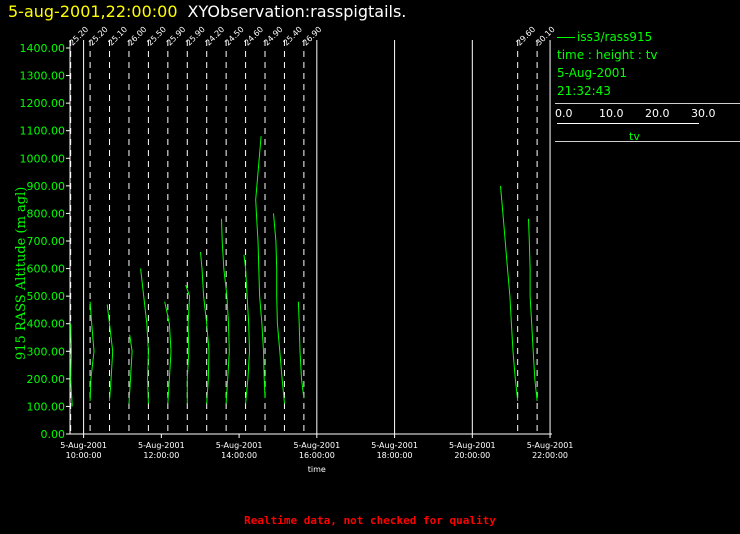 This screenshot has width=740, height=534. Describe the element at coordinates (317, 469) in the screenshot. I see `x-axis-label: time` at that location.